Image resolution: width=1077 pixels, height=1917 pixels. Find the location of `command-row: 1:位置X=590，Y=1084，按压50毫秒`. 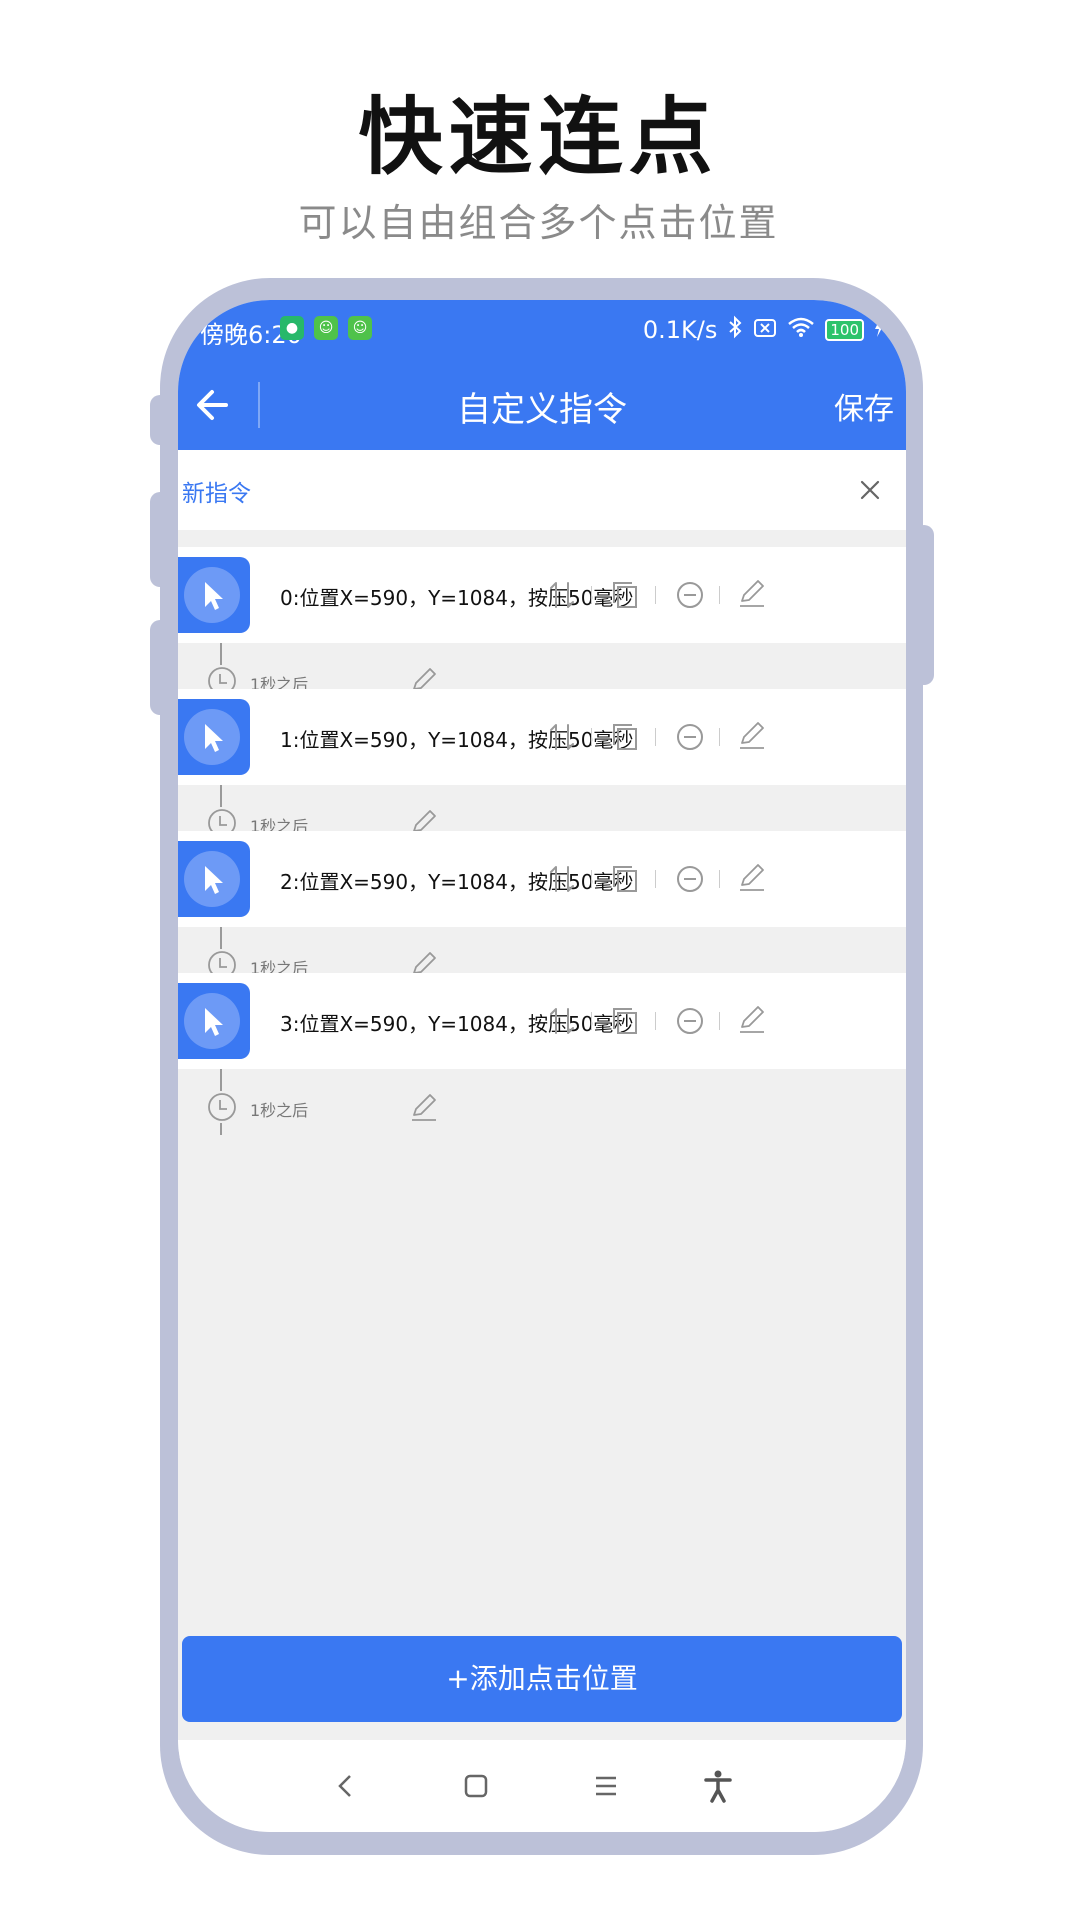

command-row: 1:位置X=590，Y=1084，按压50毫秒 is located at coordinates (542, 737).